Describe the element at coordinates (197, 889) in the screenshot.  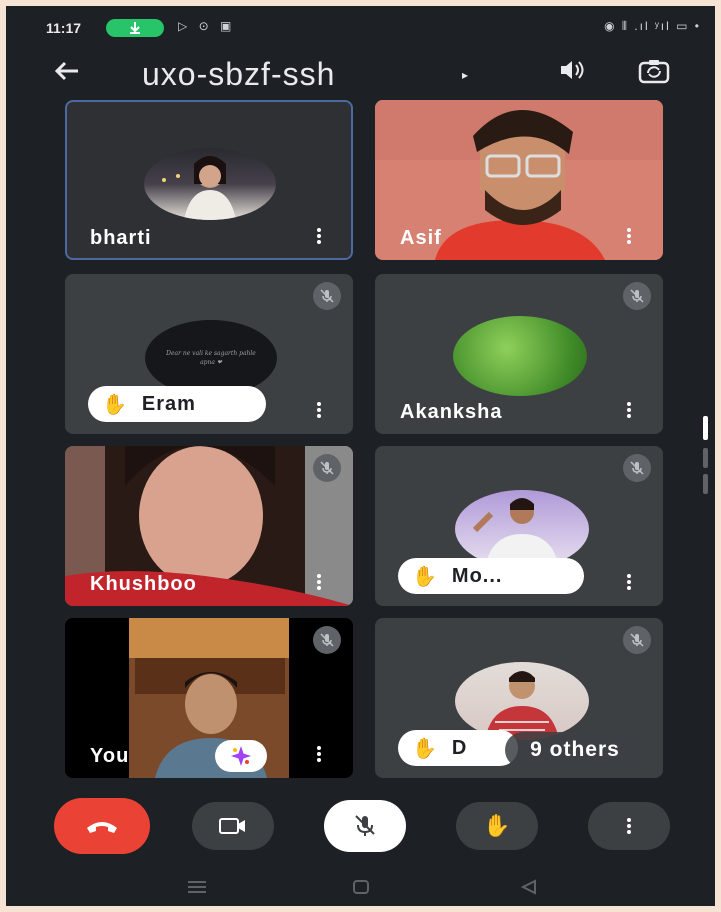
I see `recent-apps-icon` at that location.